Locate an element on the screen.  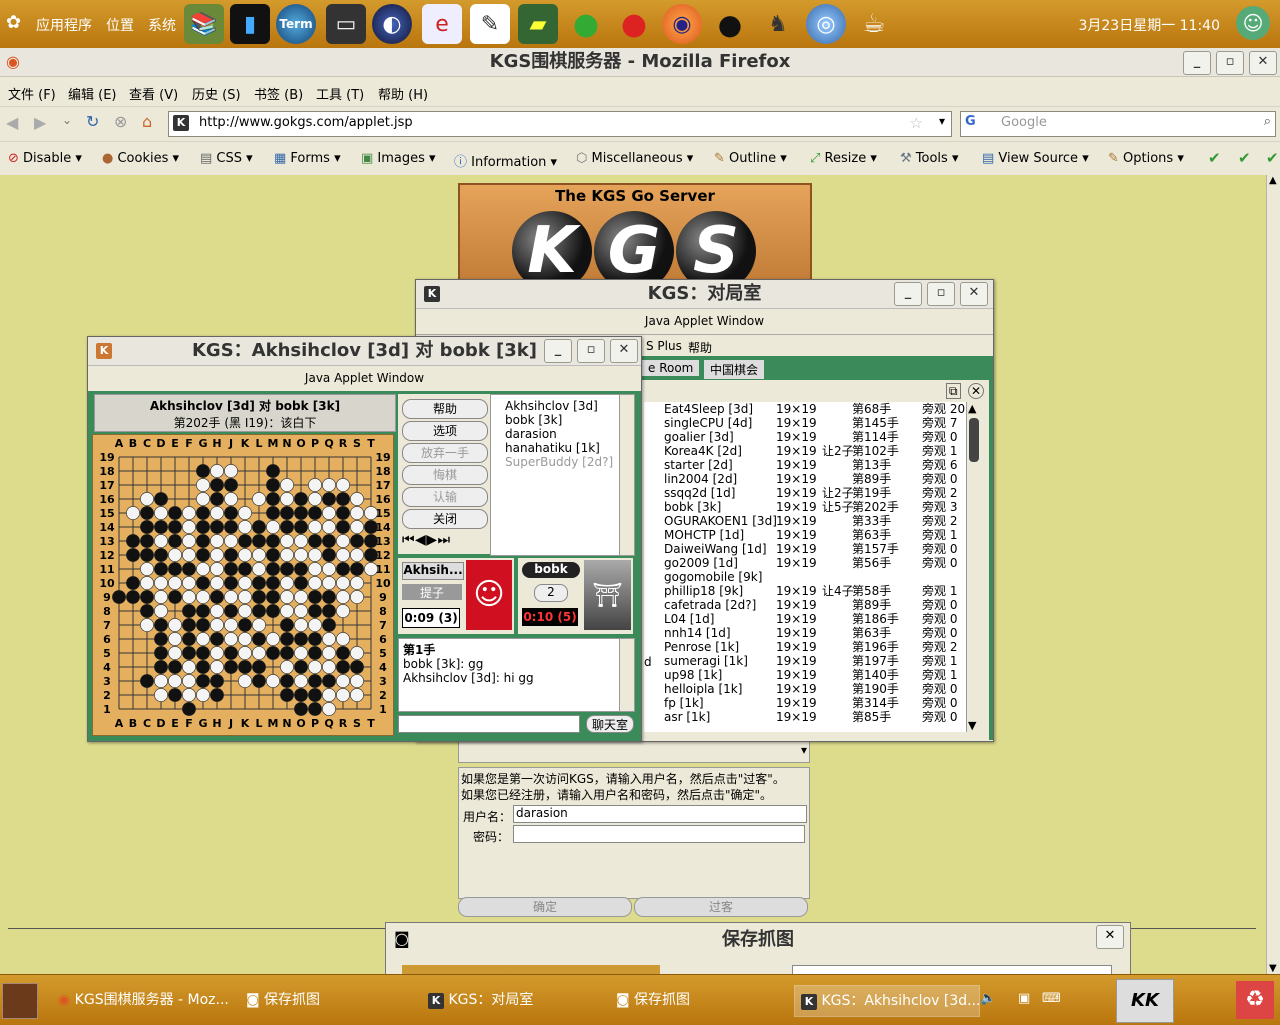
home-icon: ⌂ is located at coordinates (147, 121).